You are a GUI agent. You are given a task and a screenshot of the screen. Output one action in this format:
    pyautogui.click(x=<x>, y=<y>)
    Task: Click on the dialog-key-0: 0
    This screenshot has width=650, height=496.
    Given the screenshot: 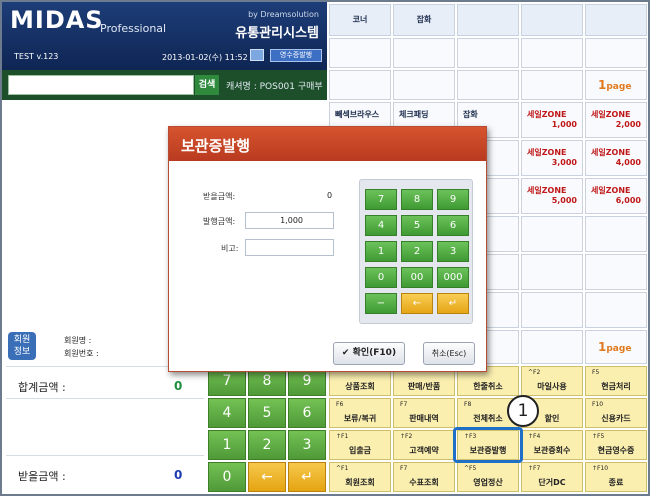 What is the action you would take?
    pyautogui.click(x=381, y=277)
    